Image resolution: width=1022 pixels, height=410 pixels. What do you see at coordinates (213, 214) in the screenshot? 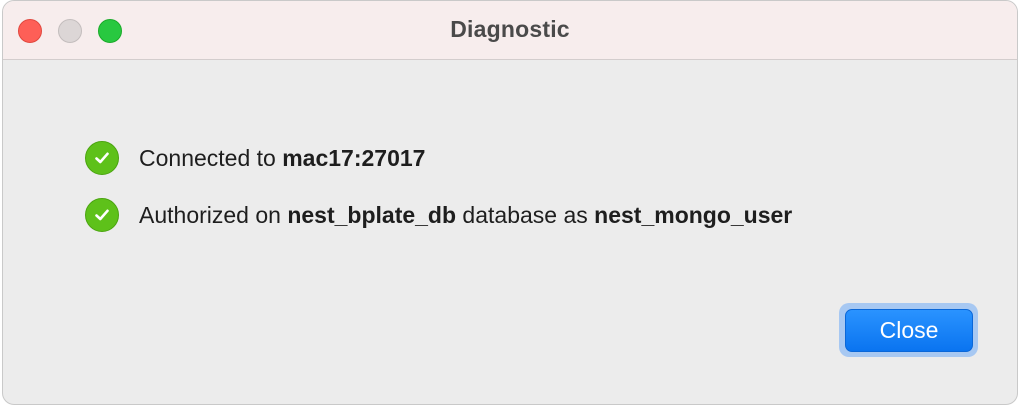
I see `authorized-prefix: Authorized on` at bounding box center [213, 214].